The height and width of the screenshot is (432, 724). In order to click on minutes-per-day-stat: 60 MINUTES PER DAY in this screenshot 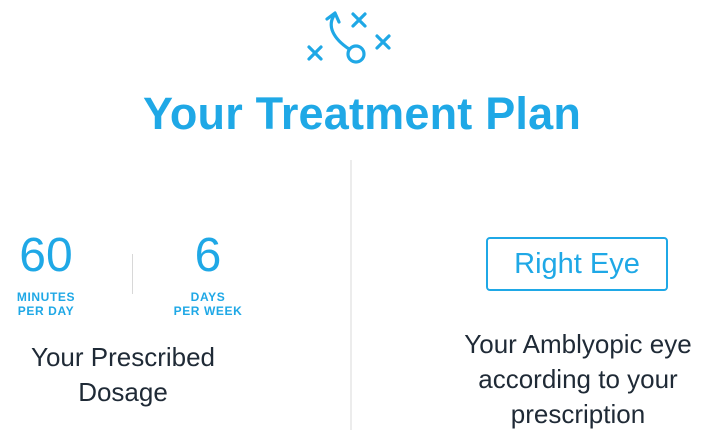, I will do `click(53, 272)`.